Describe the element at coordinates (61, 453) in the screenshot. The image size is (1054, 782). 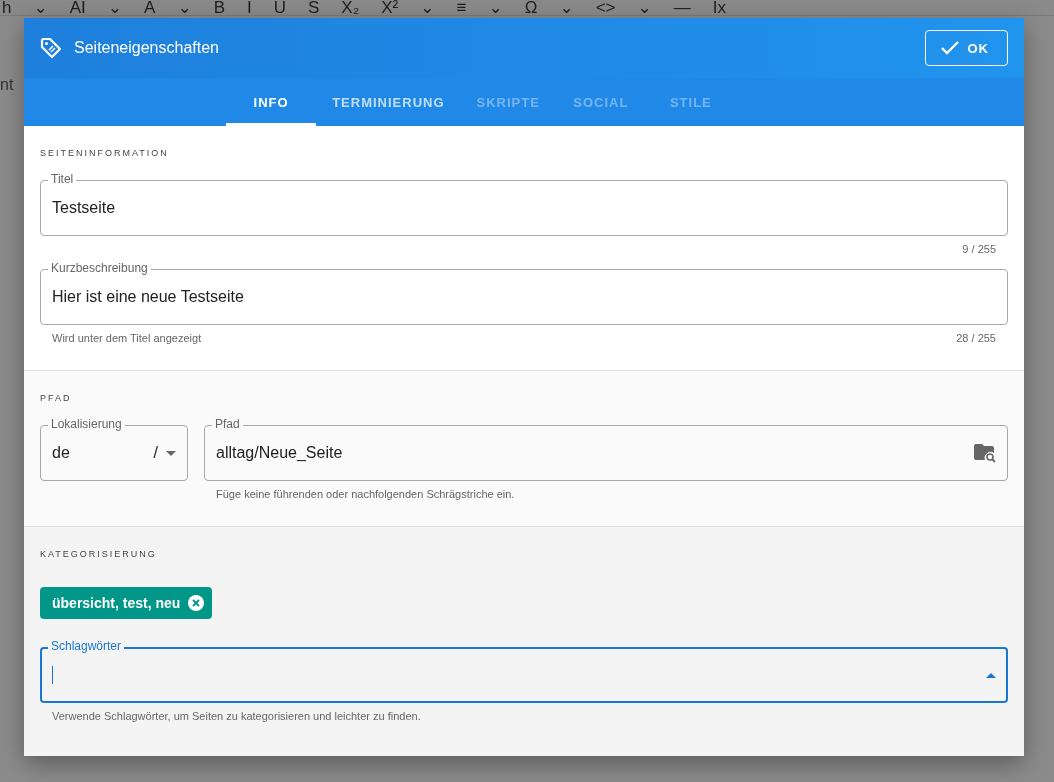
I see `field-value: de` at that location.